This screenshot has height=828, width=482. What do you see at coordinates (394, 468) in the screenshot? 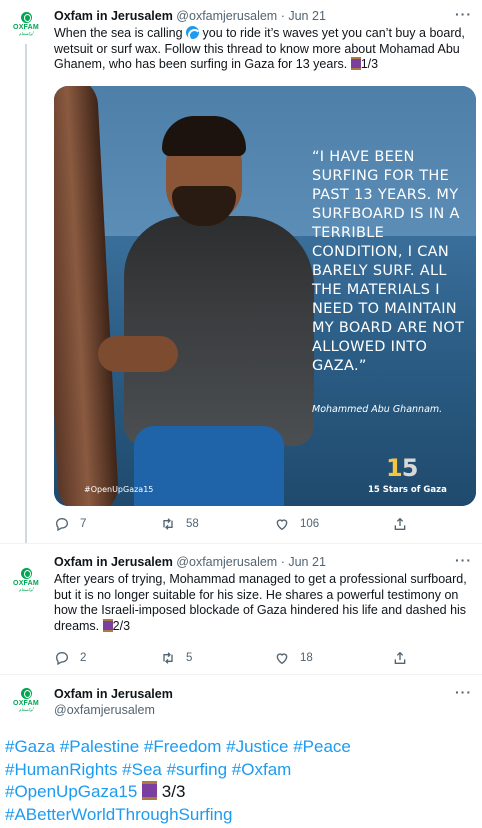
I see `logo-digit-1: 1` at bounding box center [394, 468].